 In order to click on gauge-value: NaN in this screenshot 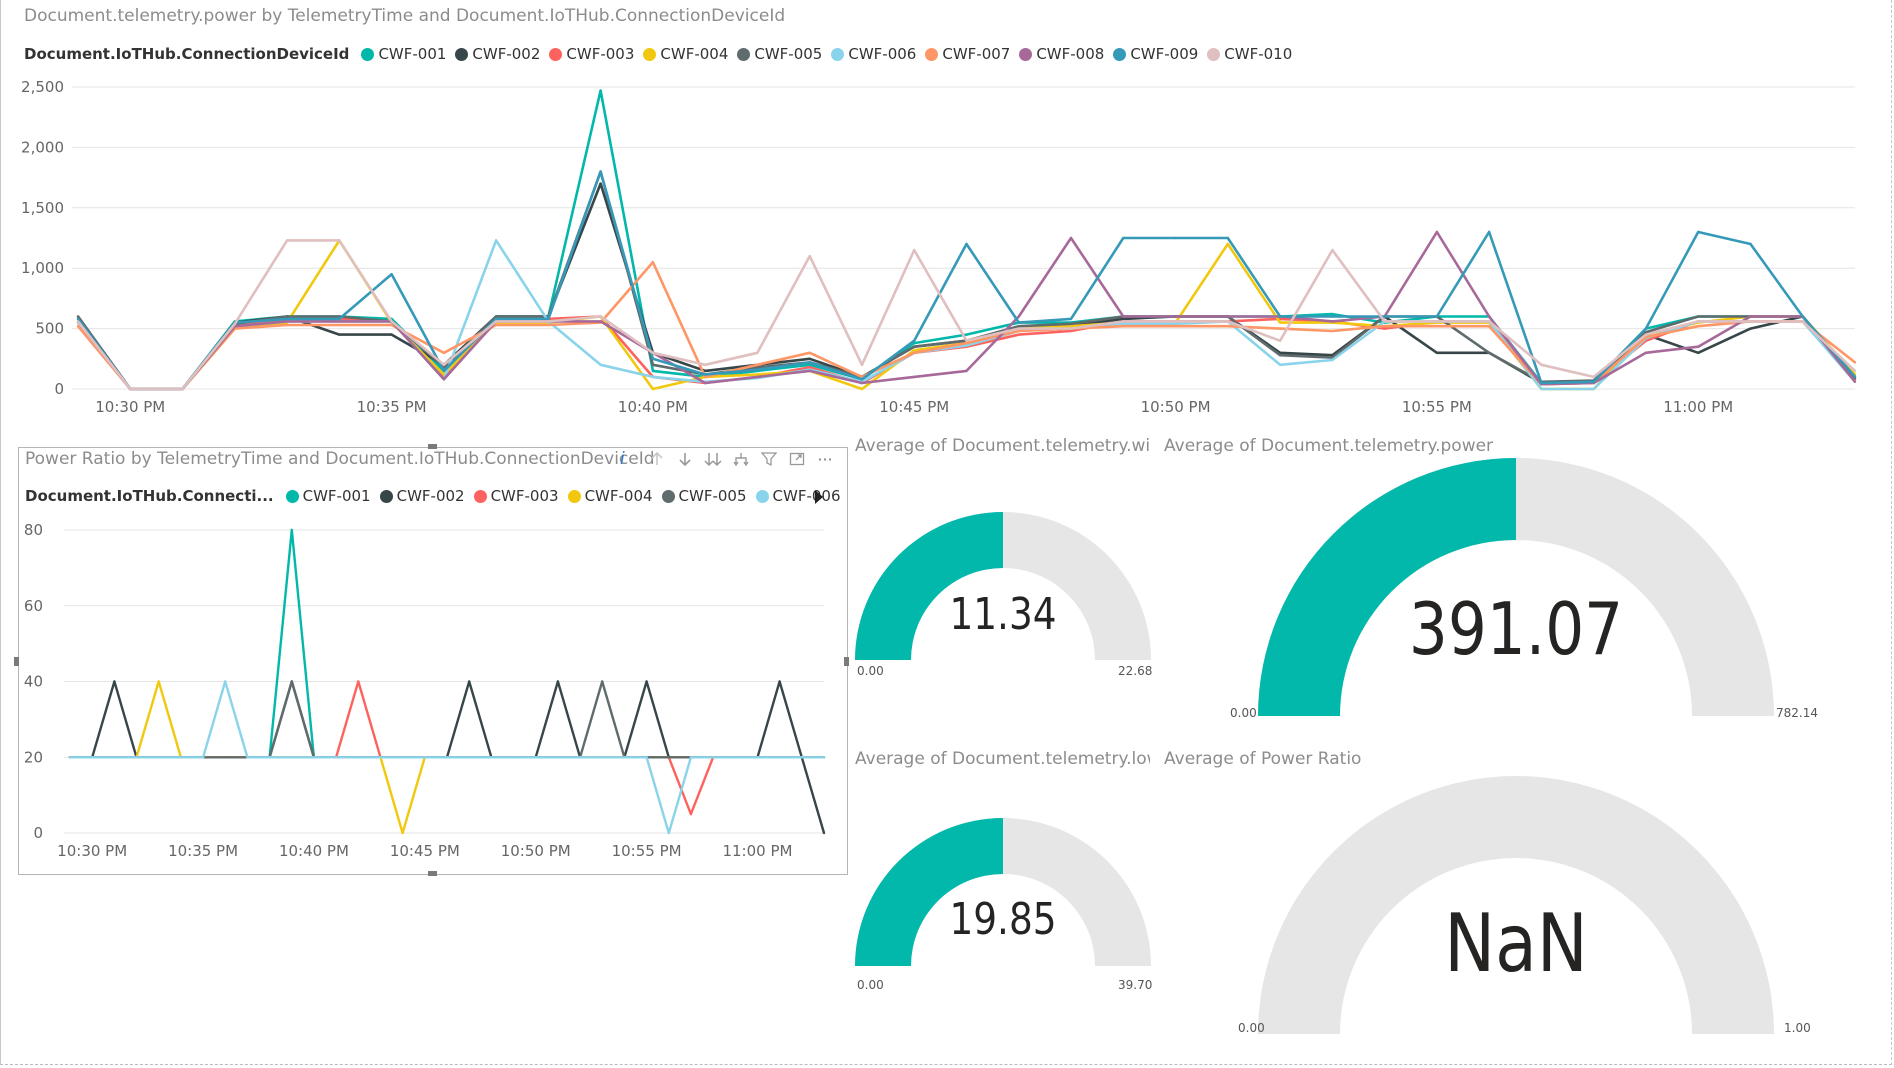, I will do `click(1516, 943)`.